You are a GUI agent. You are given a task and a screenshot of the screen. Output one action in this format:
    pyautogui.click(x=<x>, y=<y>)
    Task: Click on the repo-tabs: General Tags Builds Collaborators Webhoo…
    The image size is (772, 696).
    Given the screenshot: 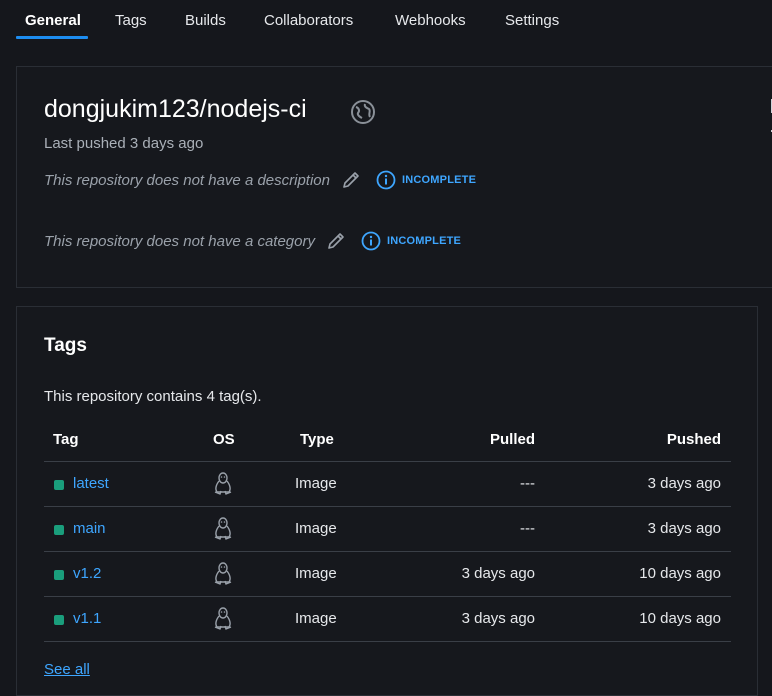 What is the action you would take?
    pyautogui.click(x=386, y=22)
    